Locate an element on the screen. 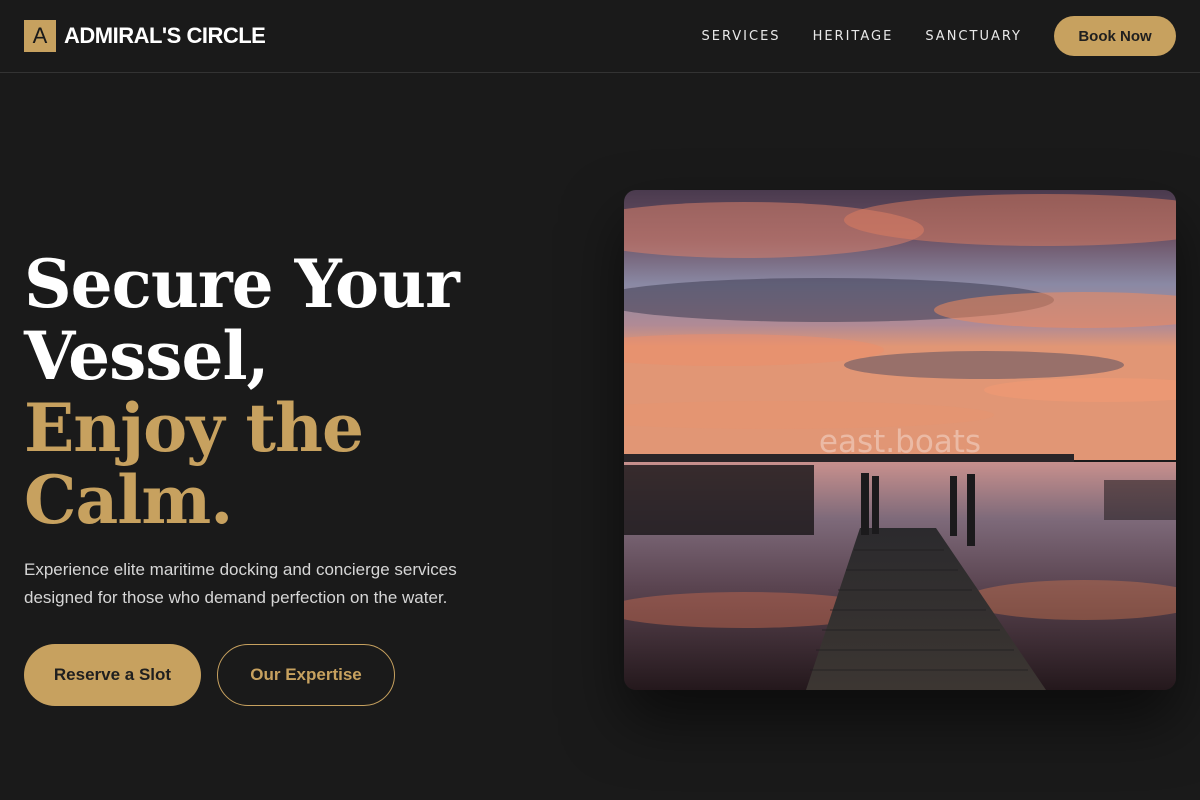 Image resolution: width=1200 pixels, height=800 pixels. logo-mark: A is located at coordinates (40, 36).